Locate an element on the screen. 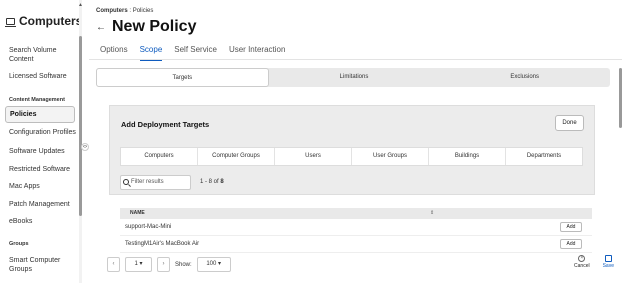 The width and height of the screenshot is (622, 283). breadcrumb: Computers : Policies is located at coordinates (124, 11).